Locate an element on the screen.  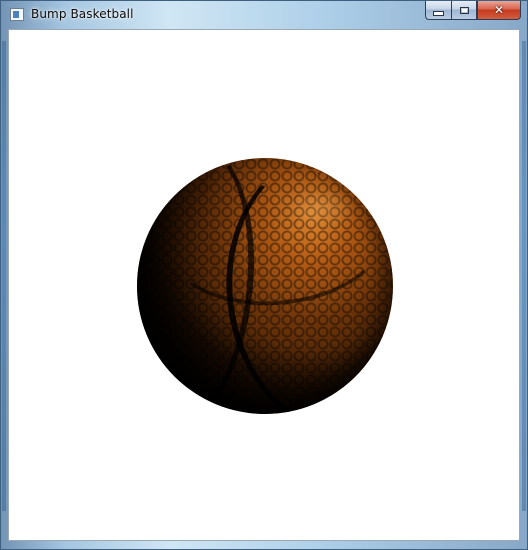
window-frame-right is located at coordinates (524, 276).